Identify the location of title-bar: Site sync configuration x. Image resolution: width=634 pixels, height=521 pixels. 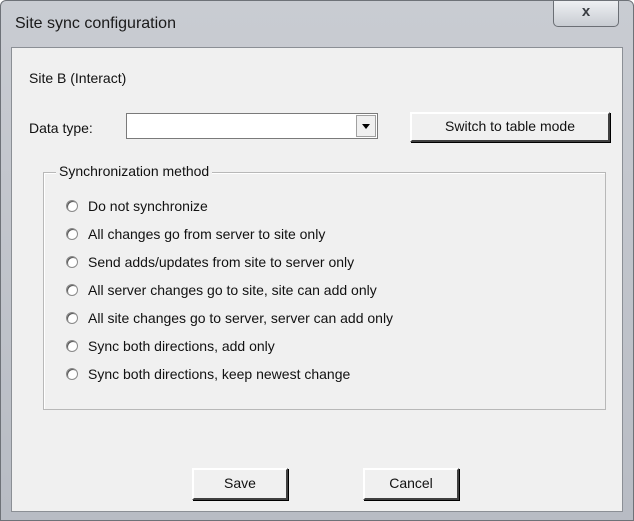
(317, 18).